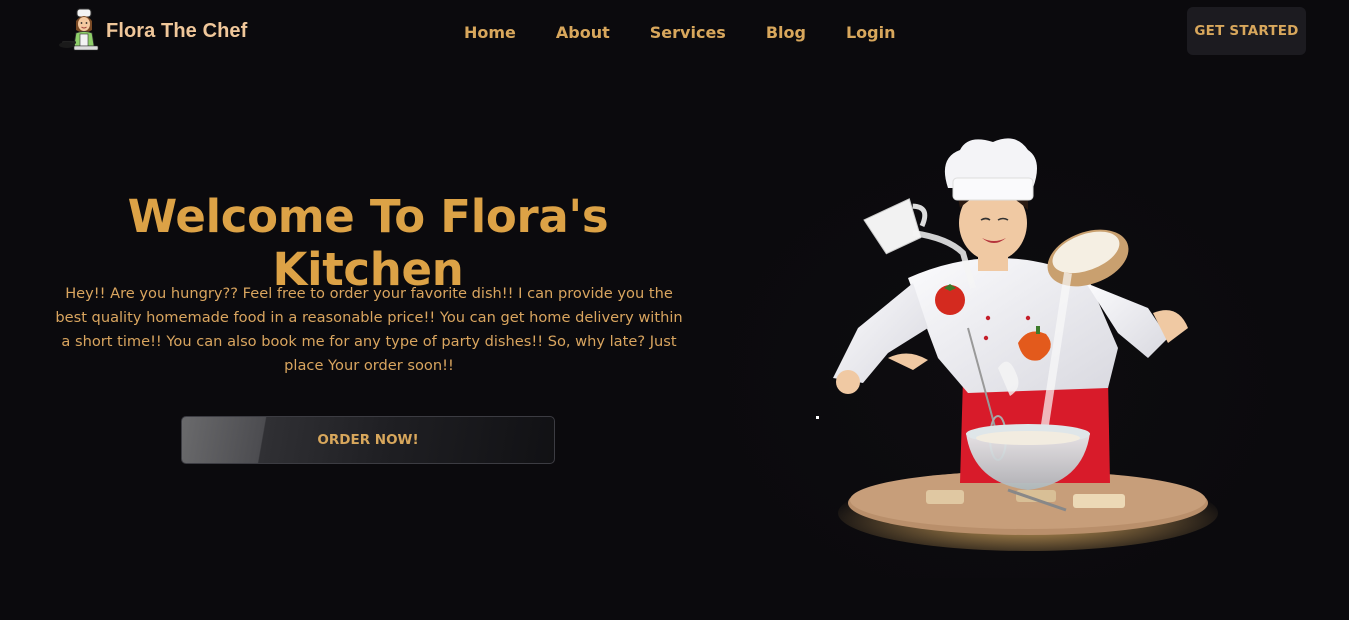 This screenshot has width=1349, height=620. Describe the element at coordinates (177, 30) in the screenshot. I see `brand-name: Flora The Chef` at that location.